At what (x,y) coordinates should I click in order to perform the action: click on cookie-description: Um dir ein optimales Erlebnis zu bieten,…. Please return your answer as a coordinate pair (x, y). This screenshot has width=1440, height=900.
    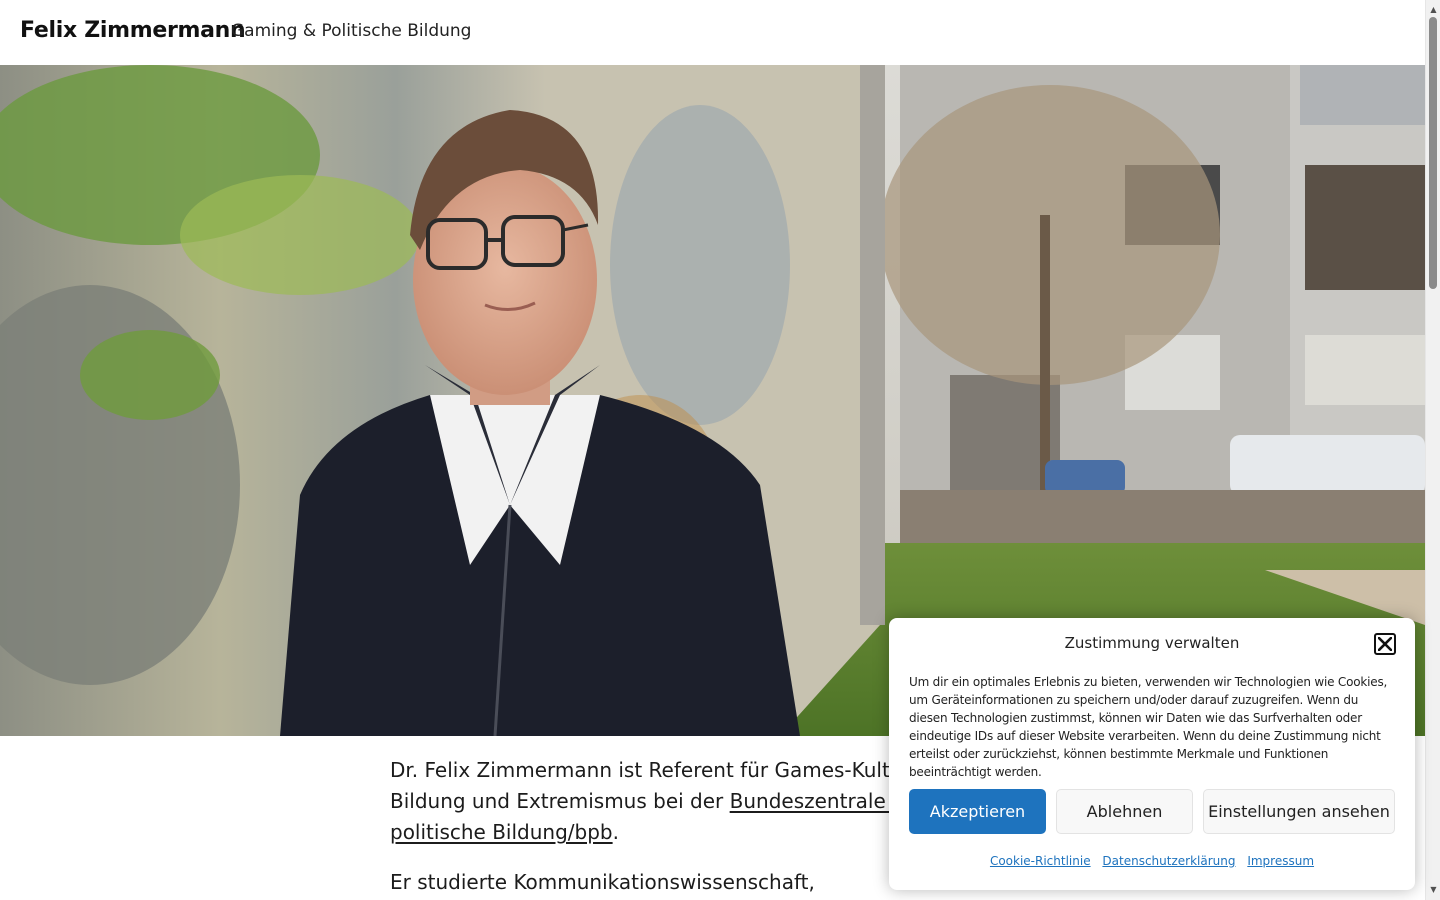
    Looking at the image, I should click on (1148, 727).